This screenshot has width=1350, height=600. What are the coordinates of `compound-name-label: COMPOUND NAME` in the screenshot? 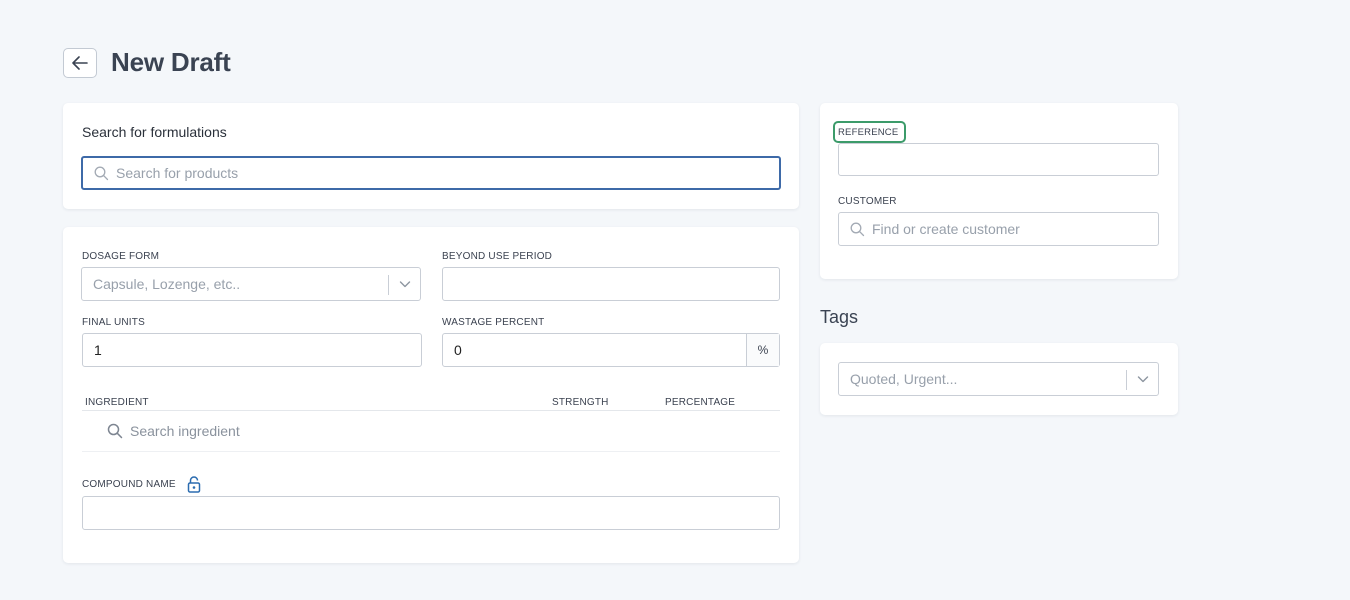 It's located at (129, 484).